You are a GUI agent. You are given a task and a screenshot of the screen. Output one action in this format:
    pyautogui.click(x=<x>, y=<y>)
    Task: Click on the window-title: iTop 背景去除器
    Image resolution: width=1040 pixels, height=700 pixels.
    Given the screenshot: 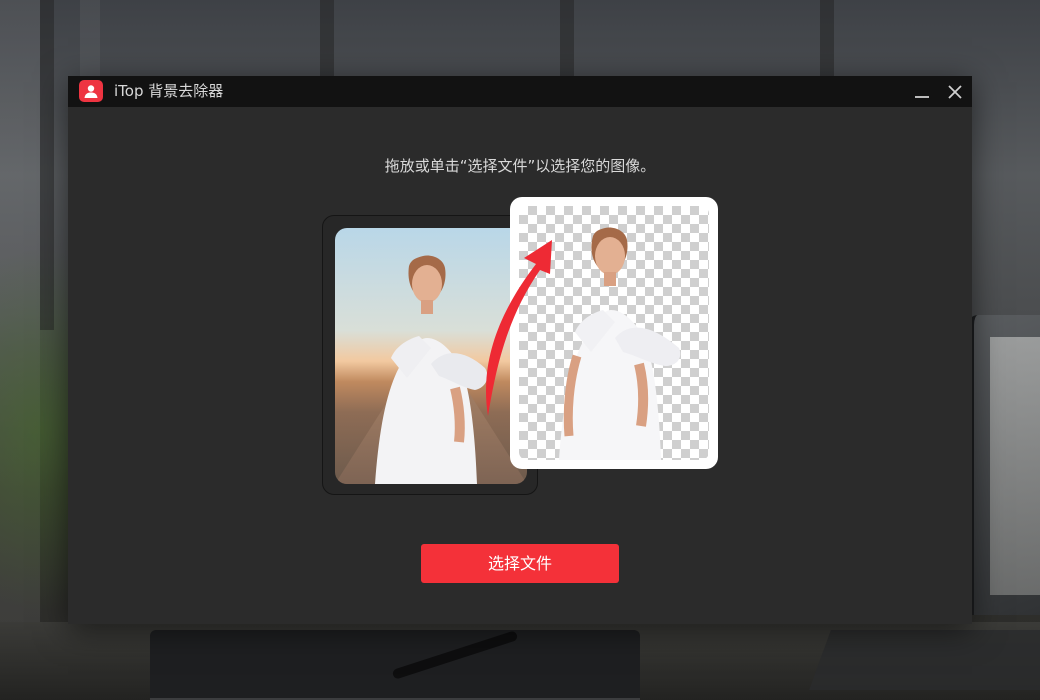 What is the action you would take?
    pyautogui.click(x=169, y=91)
    